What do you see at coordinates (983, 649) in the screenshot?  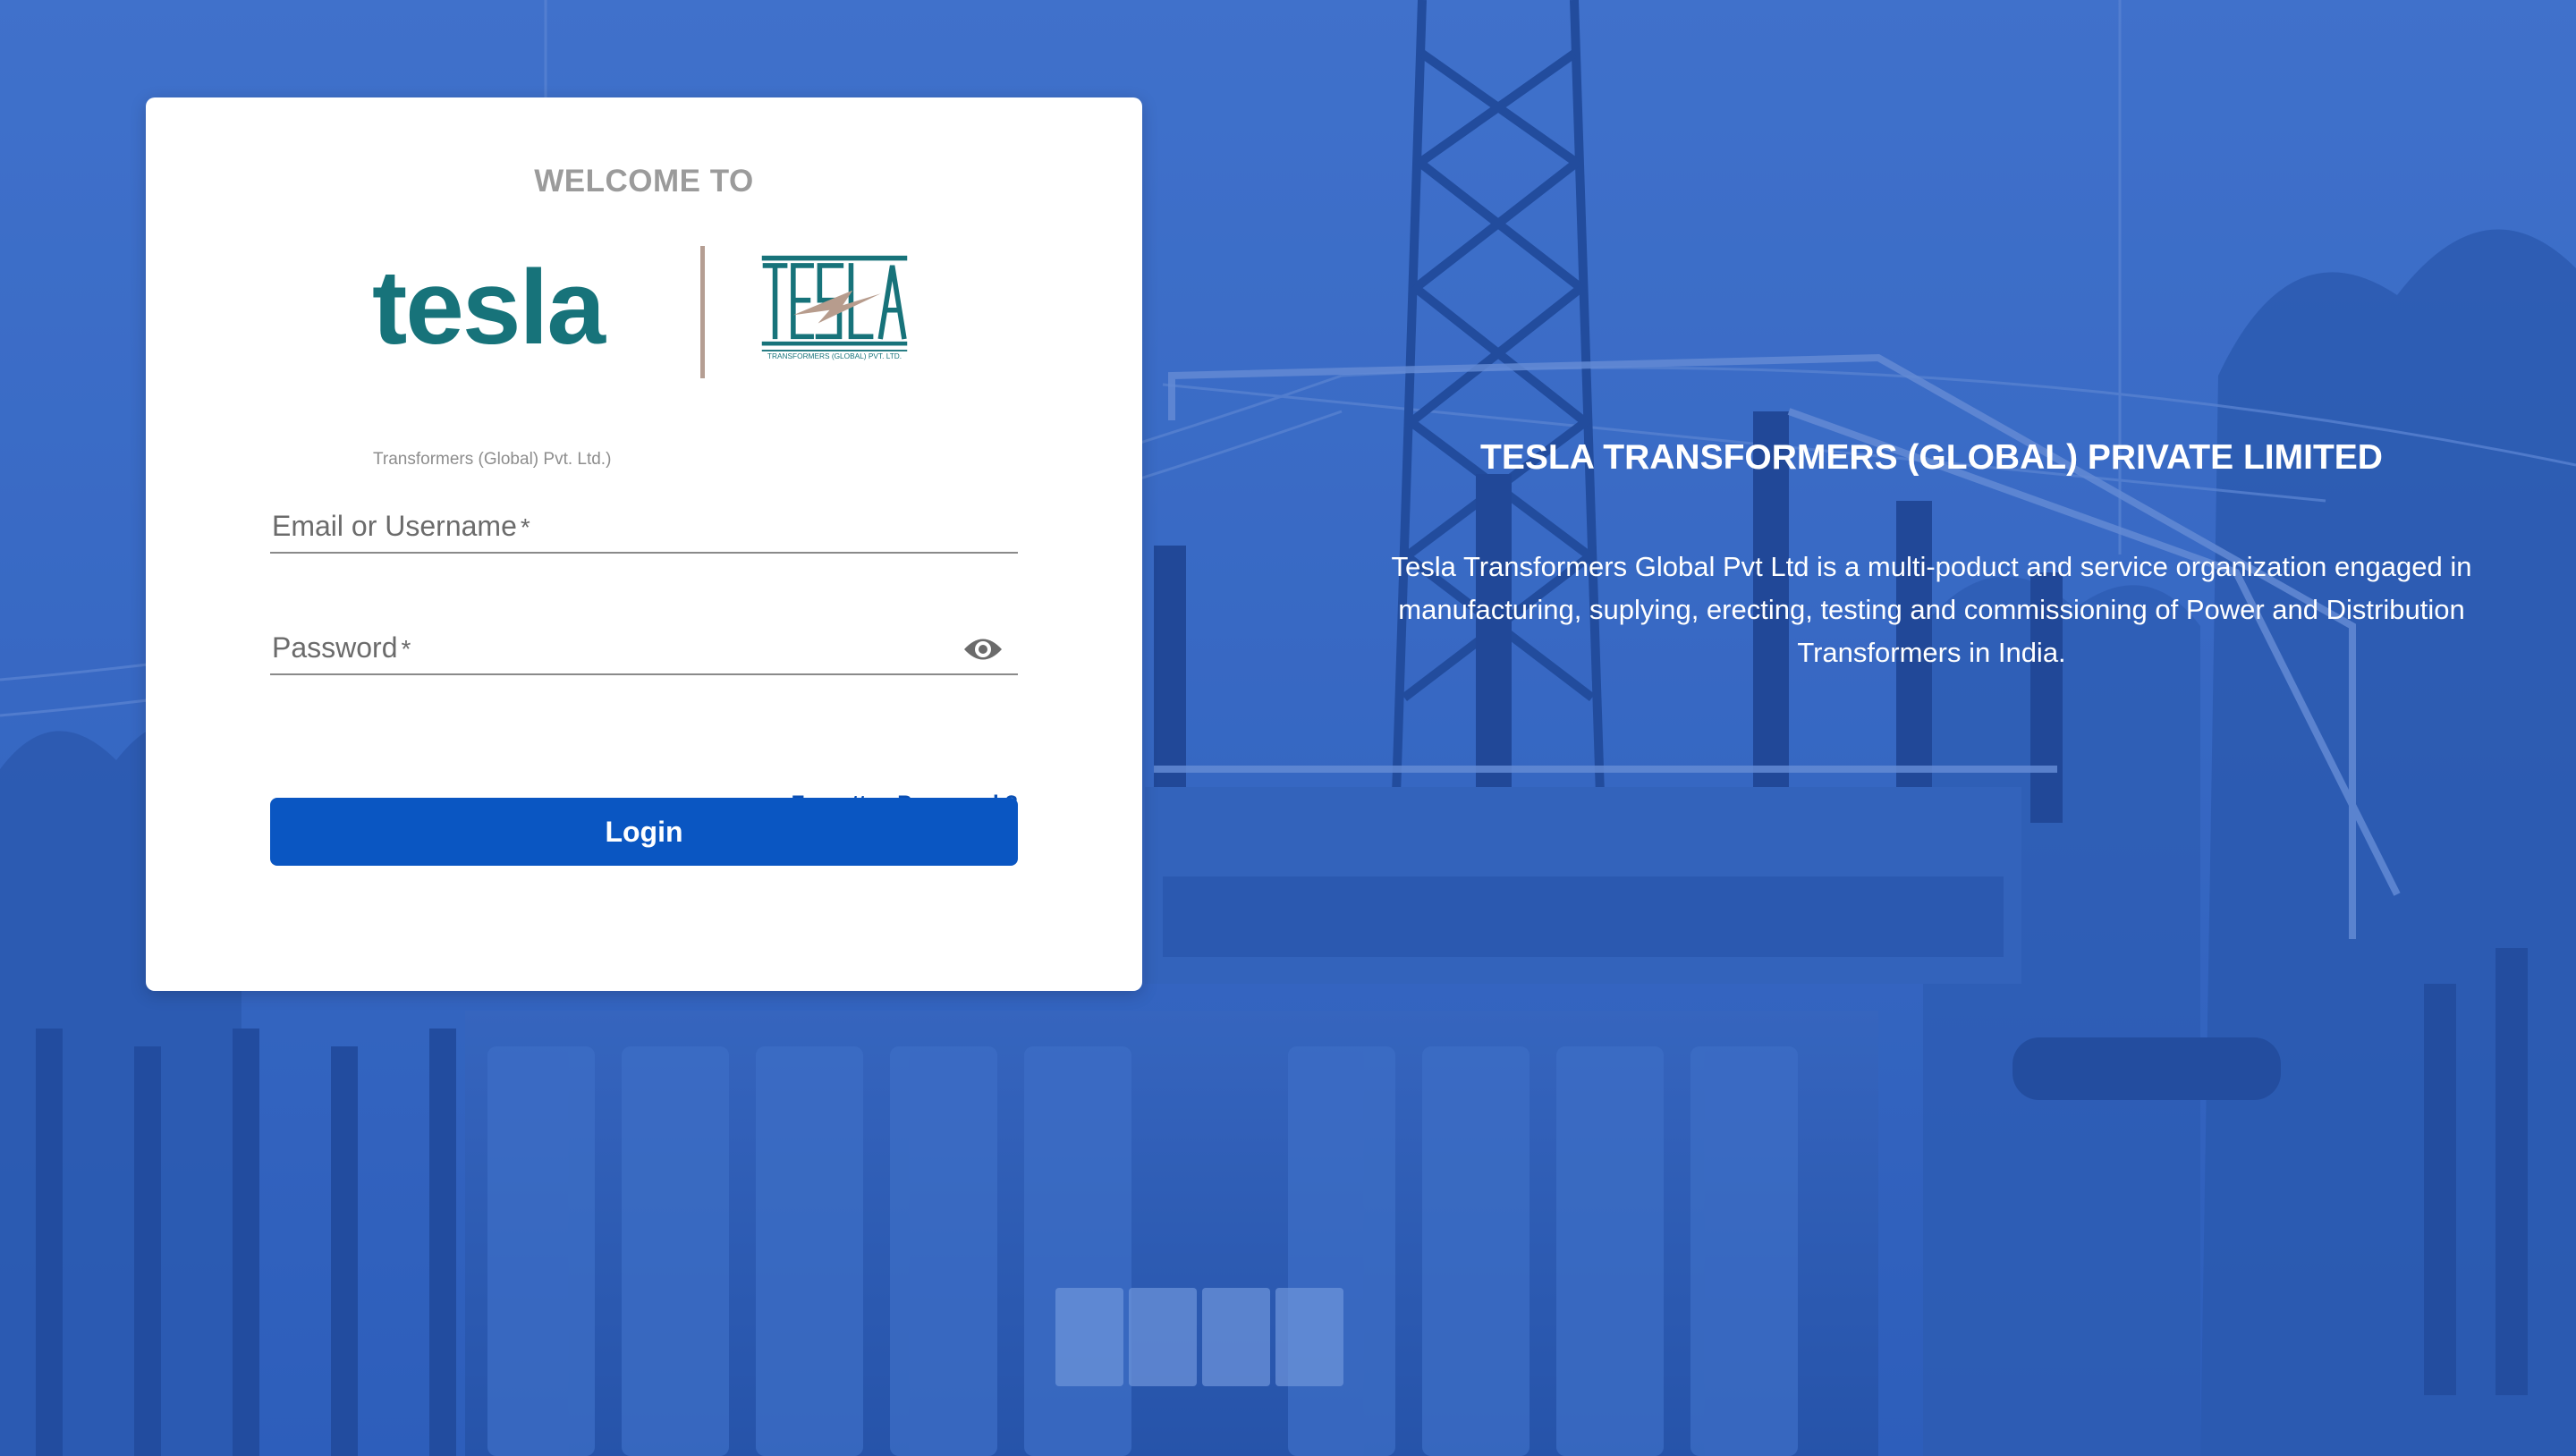 I see `eye-icon` at bounding box center [983, 649].